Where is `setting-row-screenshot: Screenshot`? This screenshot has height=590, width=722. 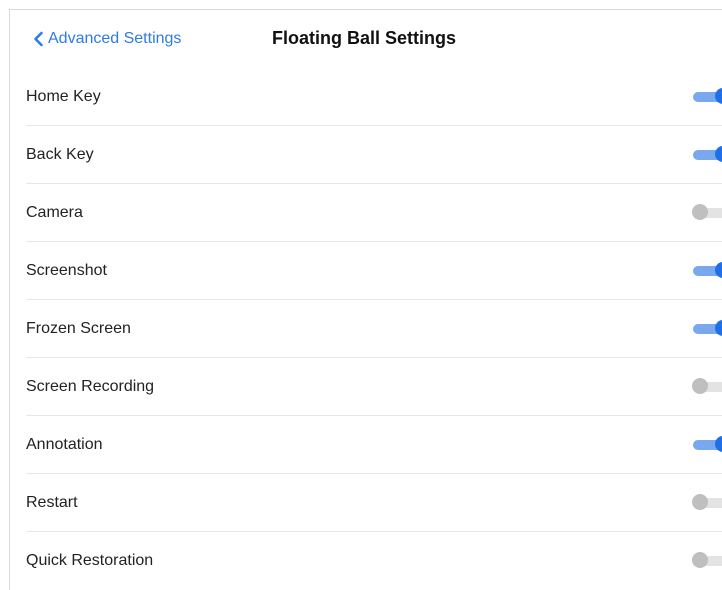
setting-row-screenshot: Screenshot is located at coordinates (374, 271).